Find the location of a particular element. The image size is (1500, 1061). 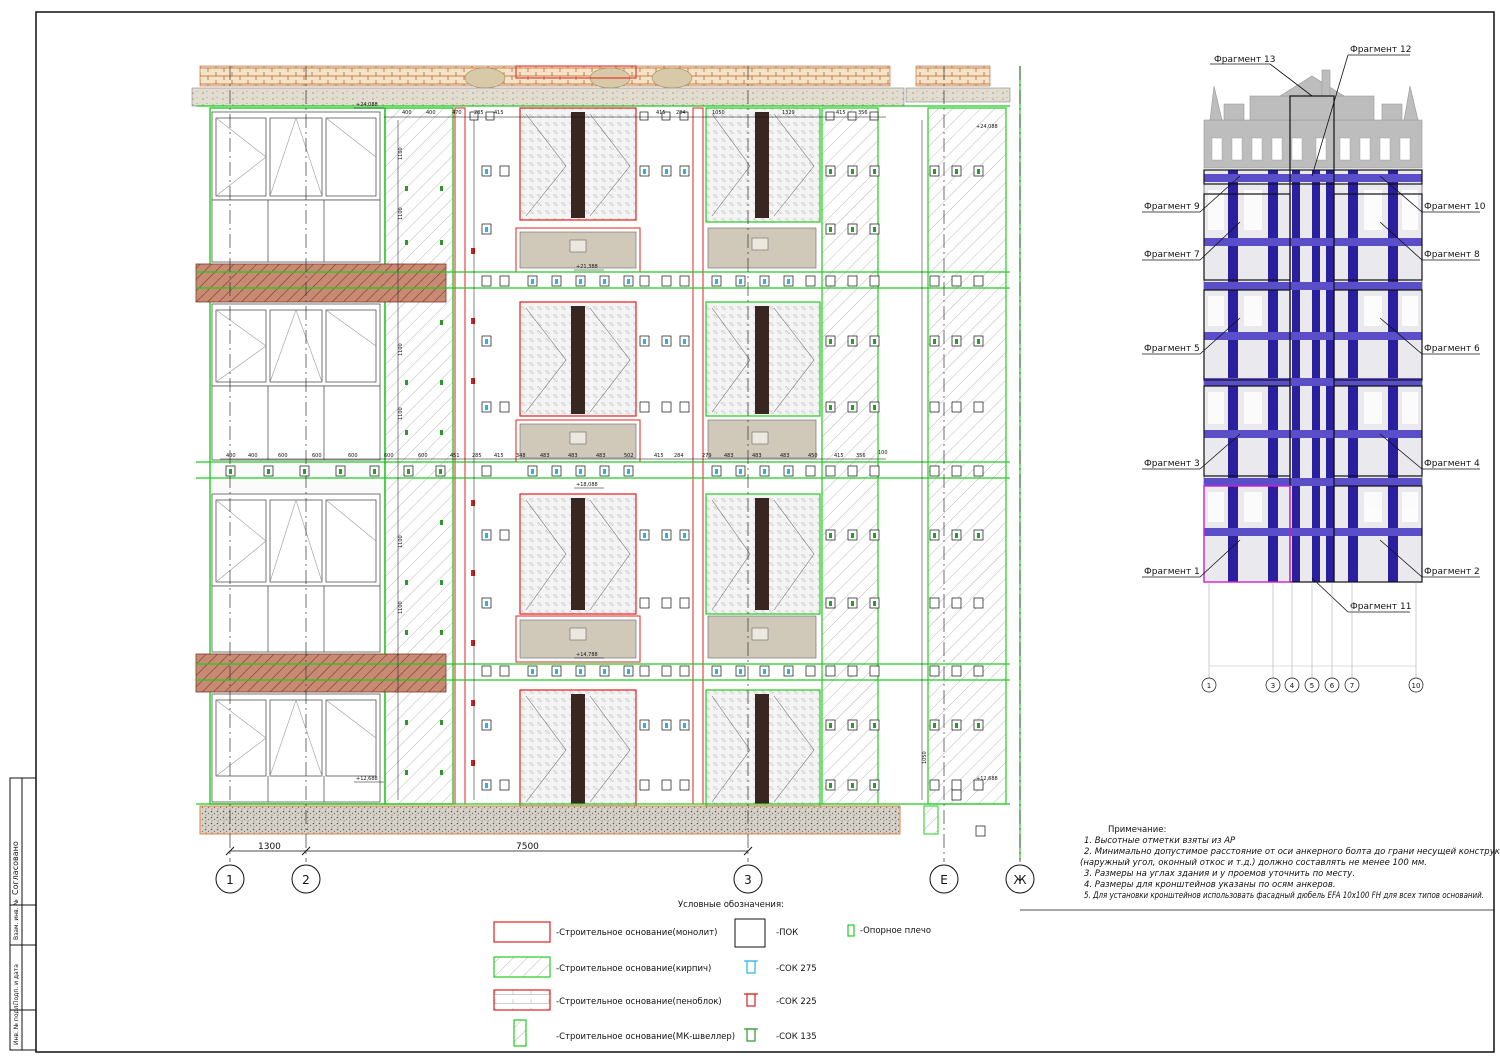

dimension-label: 348 is located at coordinates (521, 456).